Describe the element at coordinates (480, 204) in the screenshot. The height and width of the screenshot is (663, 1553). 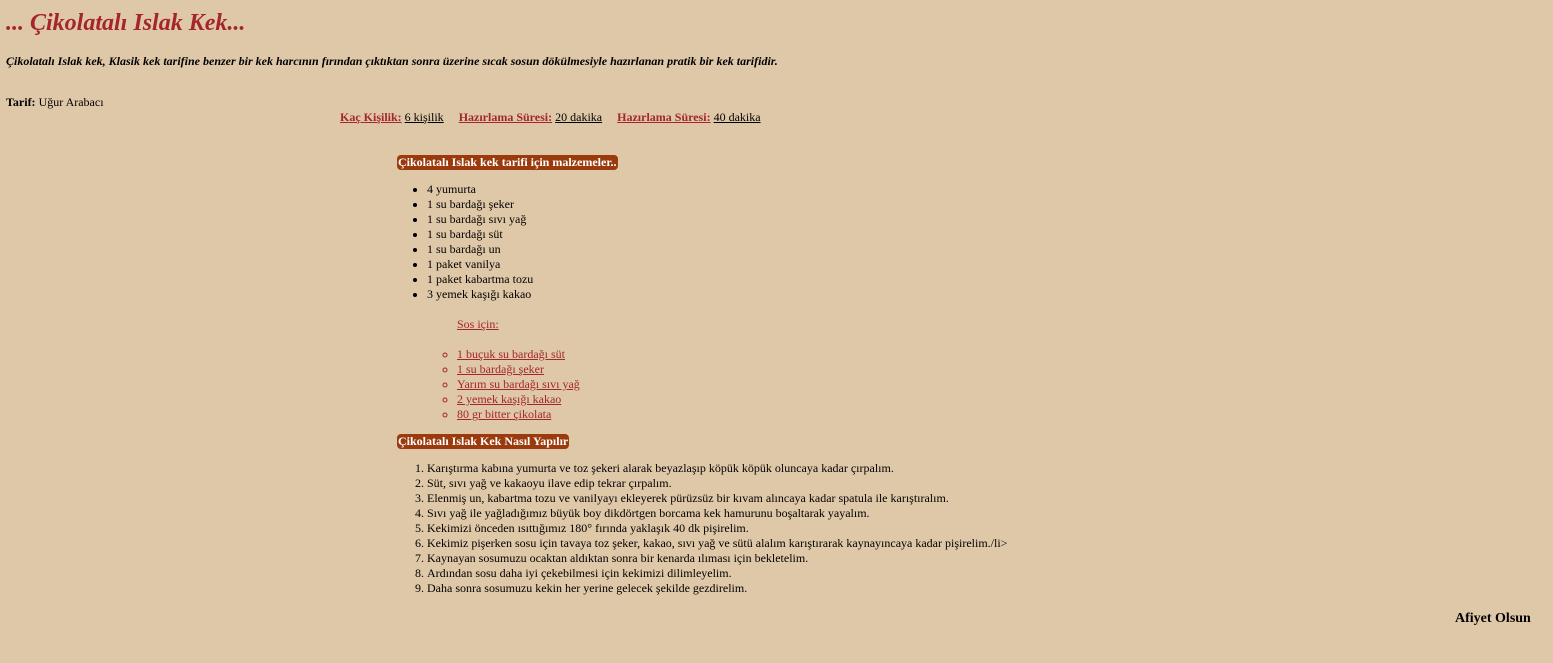
I see `list-item: 1 su bardağı şeker` at that location.